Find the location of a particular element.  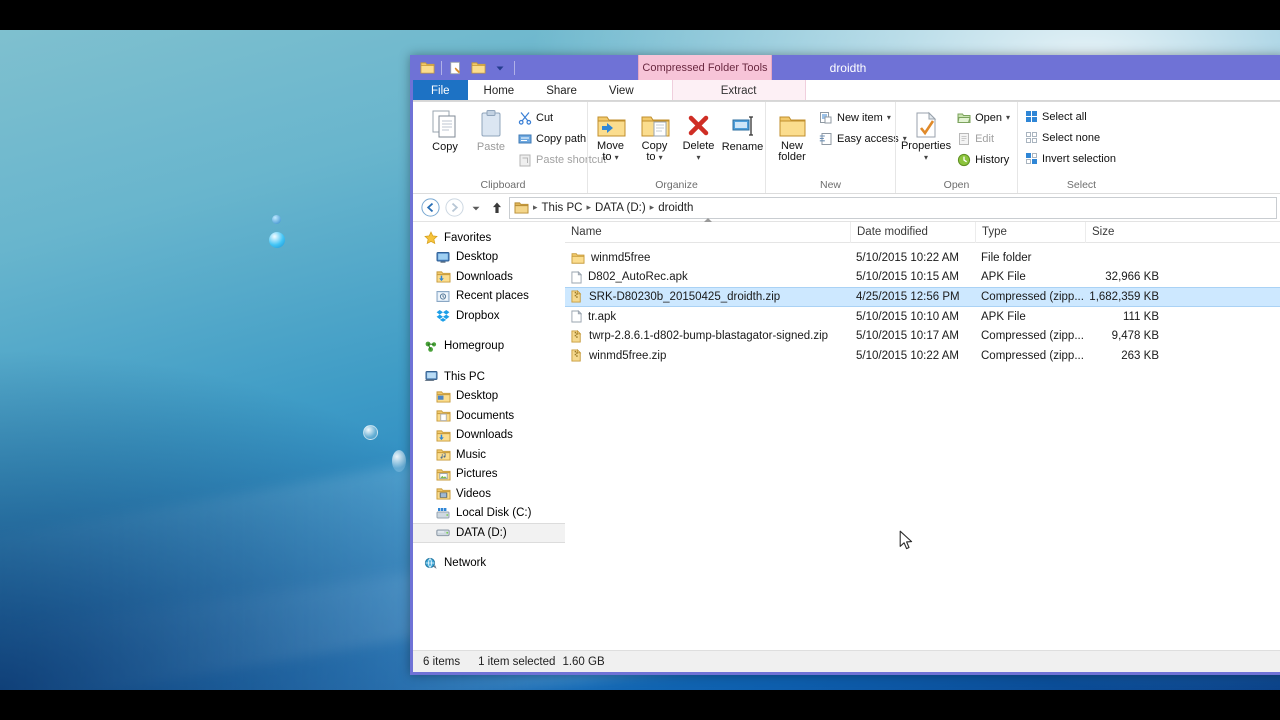

new-folder-button: New folder is located at coordinates (792, 135).